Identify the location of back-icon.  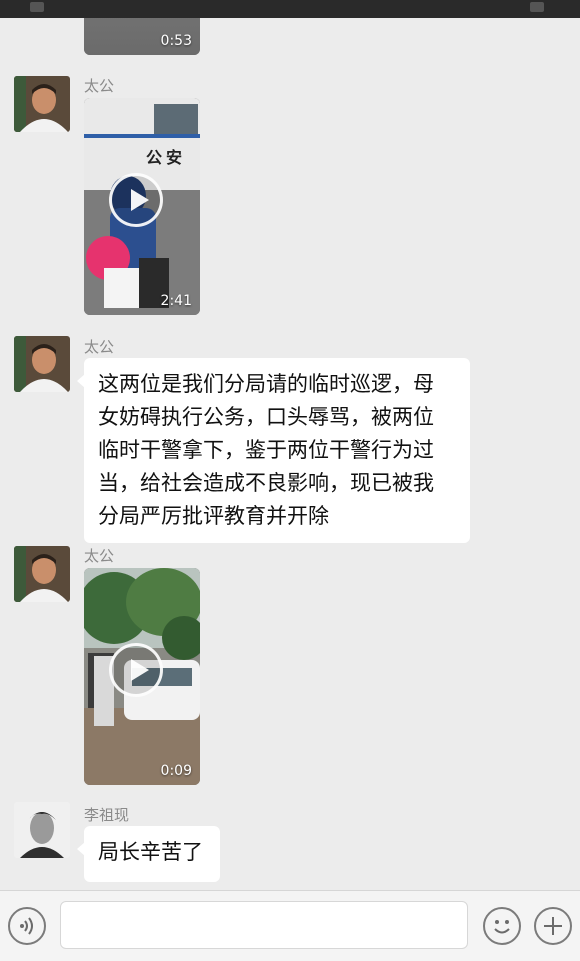
(37, 7).